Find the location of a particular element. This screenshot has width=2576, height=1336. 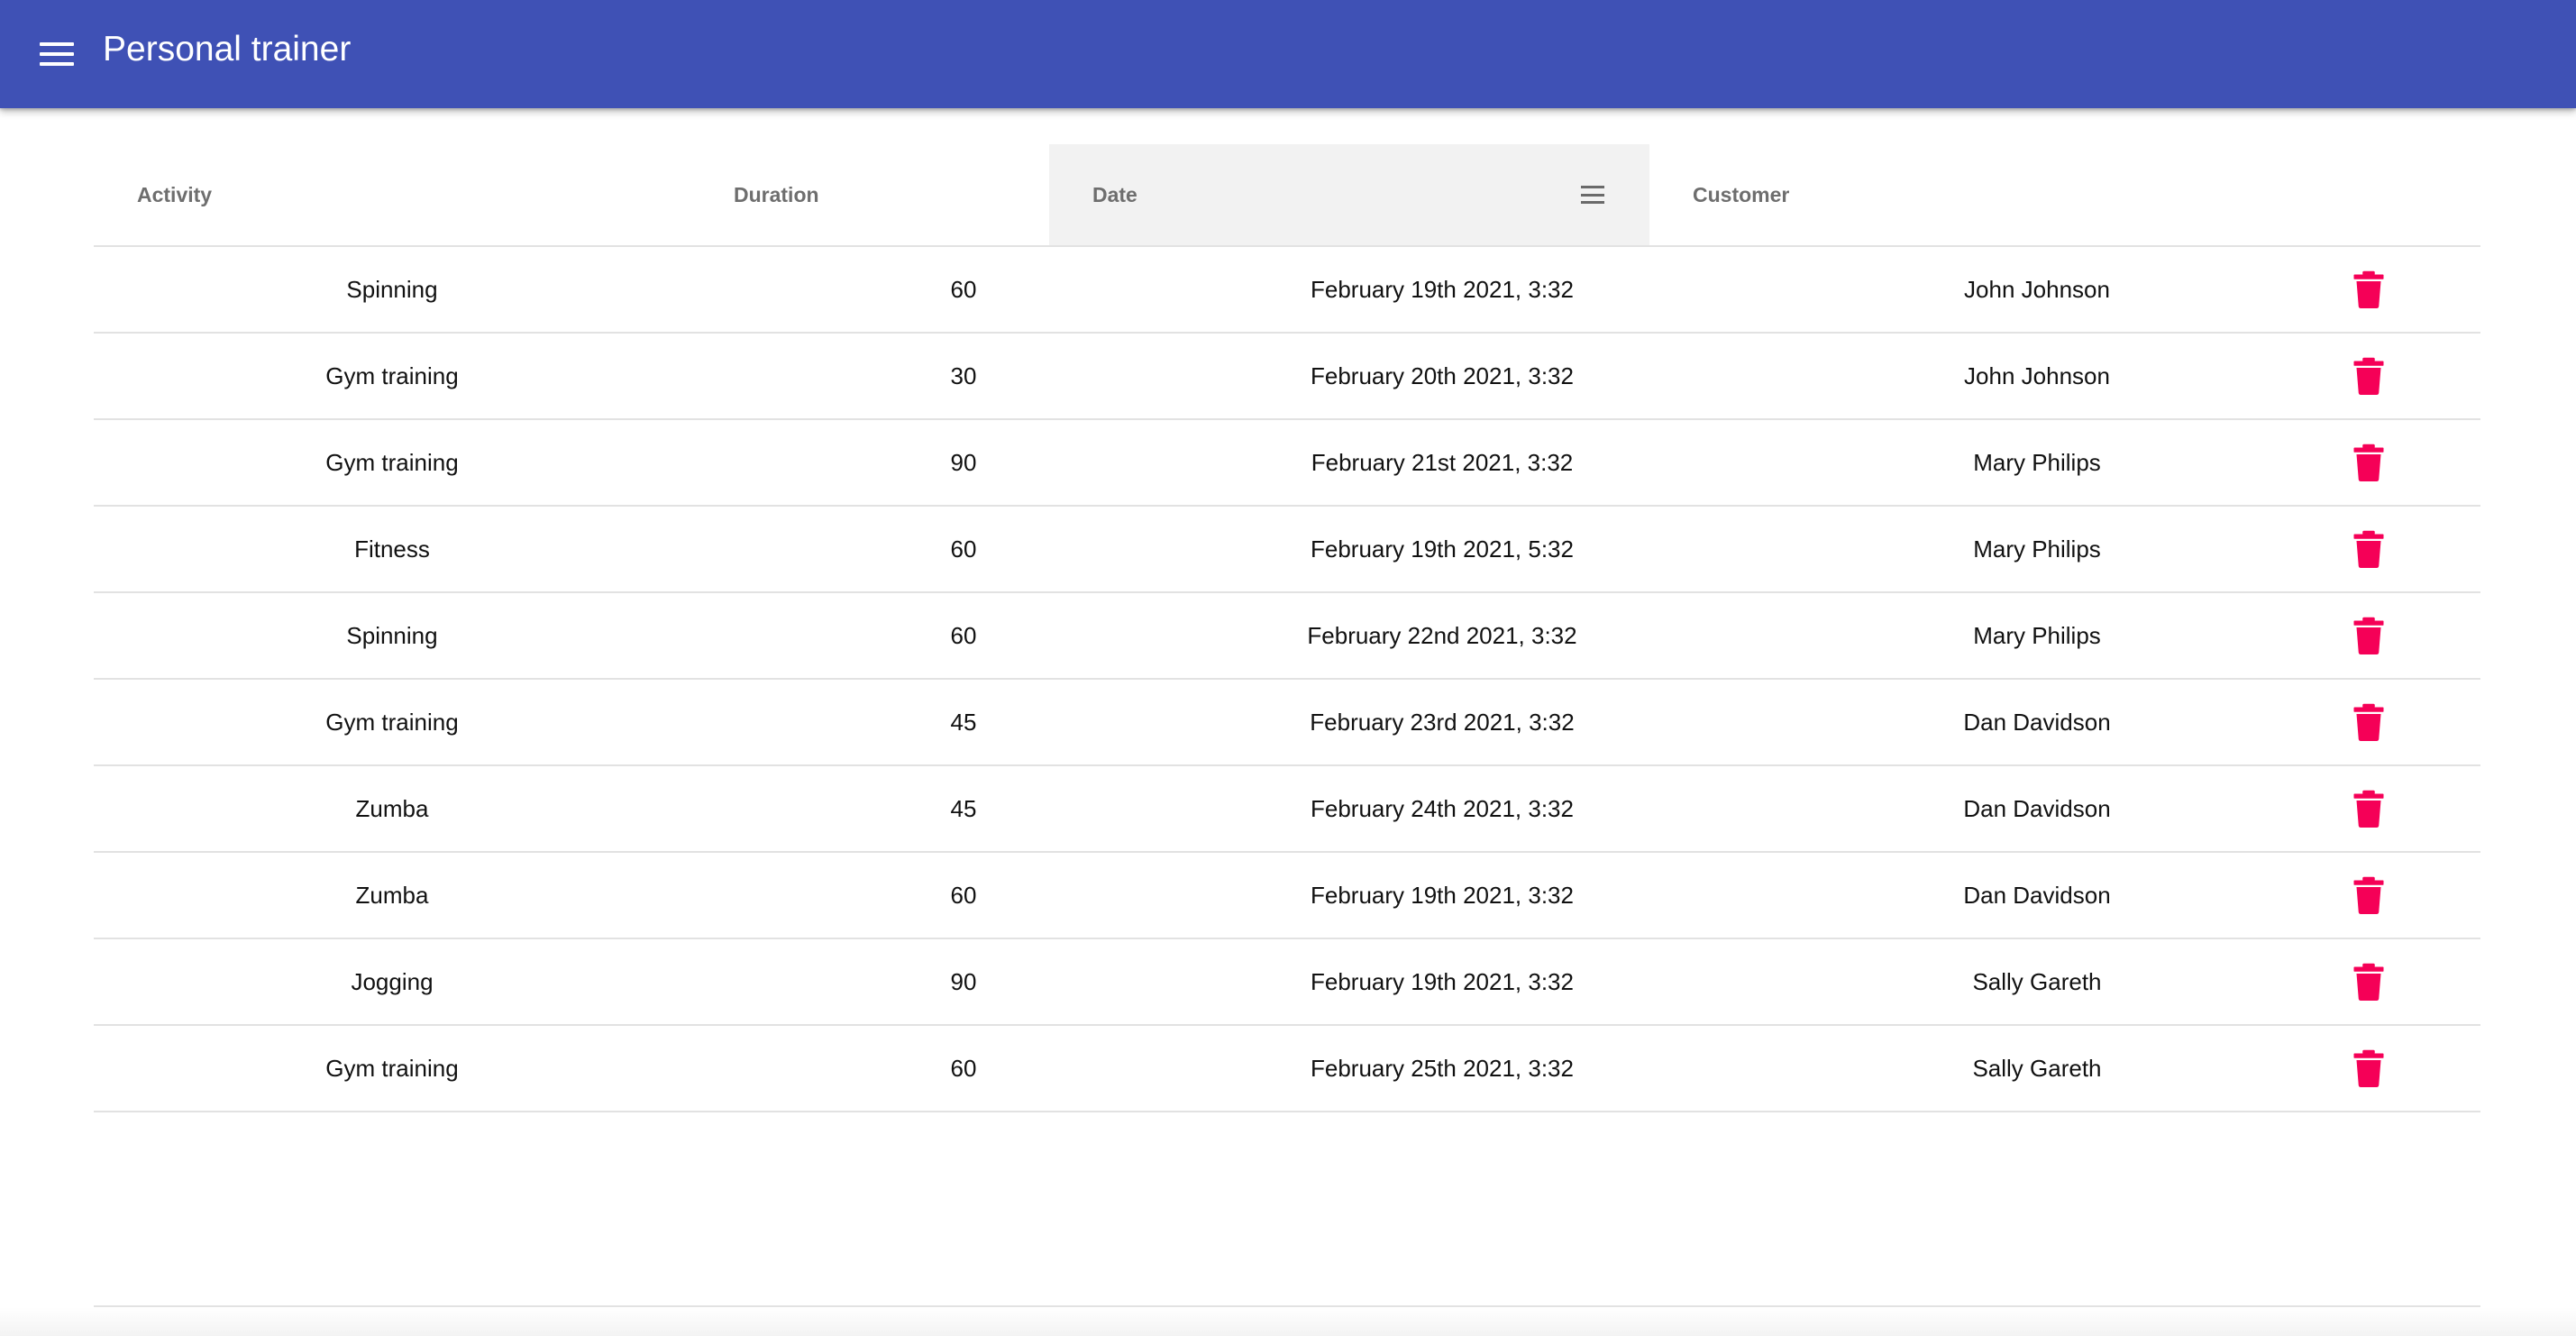

column-header-date-label: Date is located at coordinates (1115, 194).